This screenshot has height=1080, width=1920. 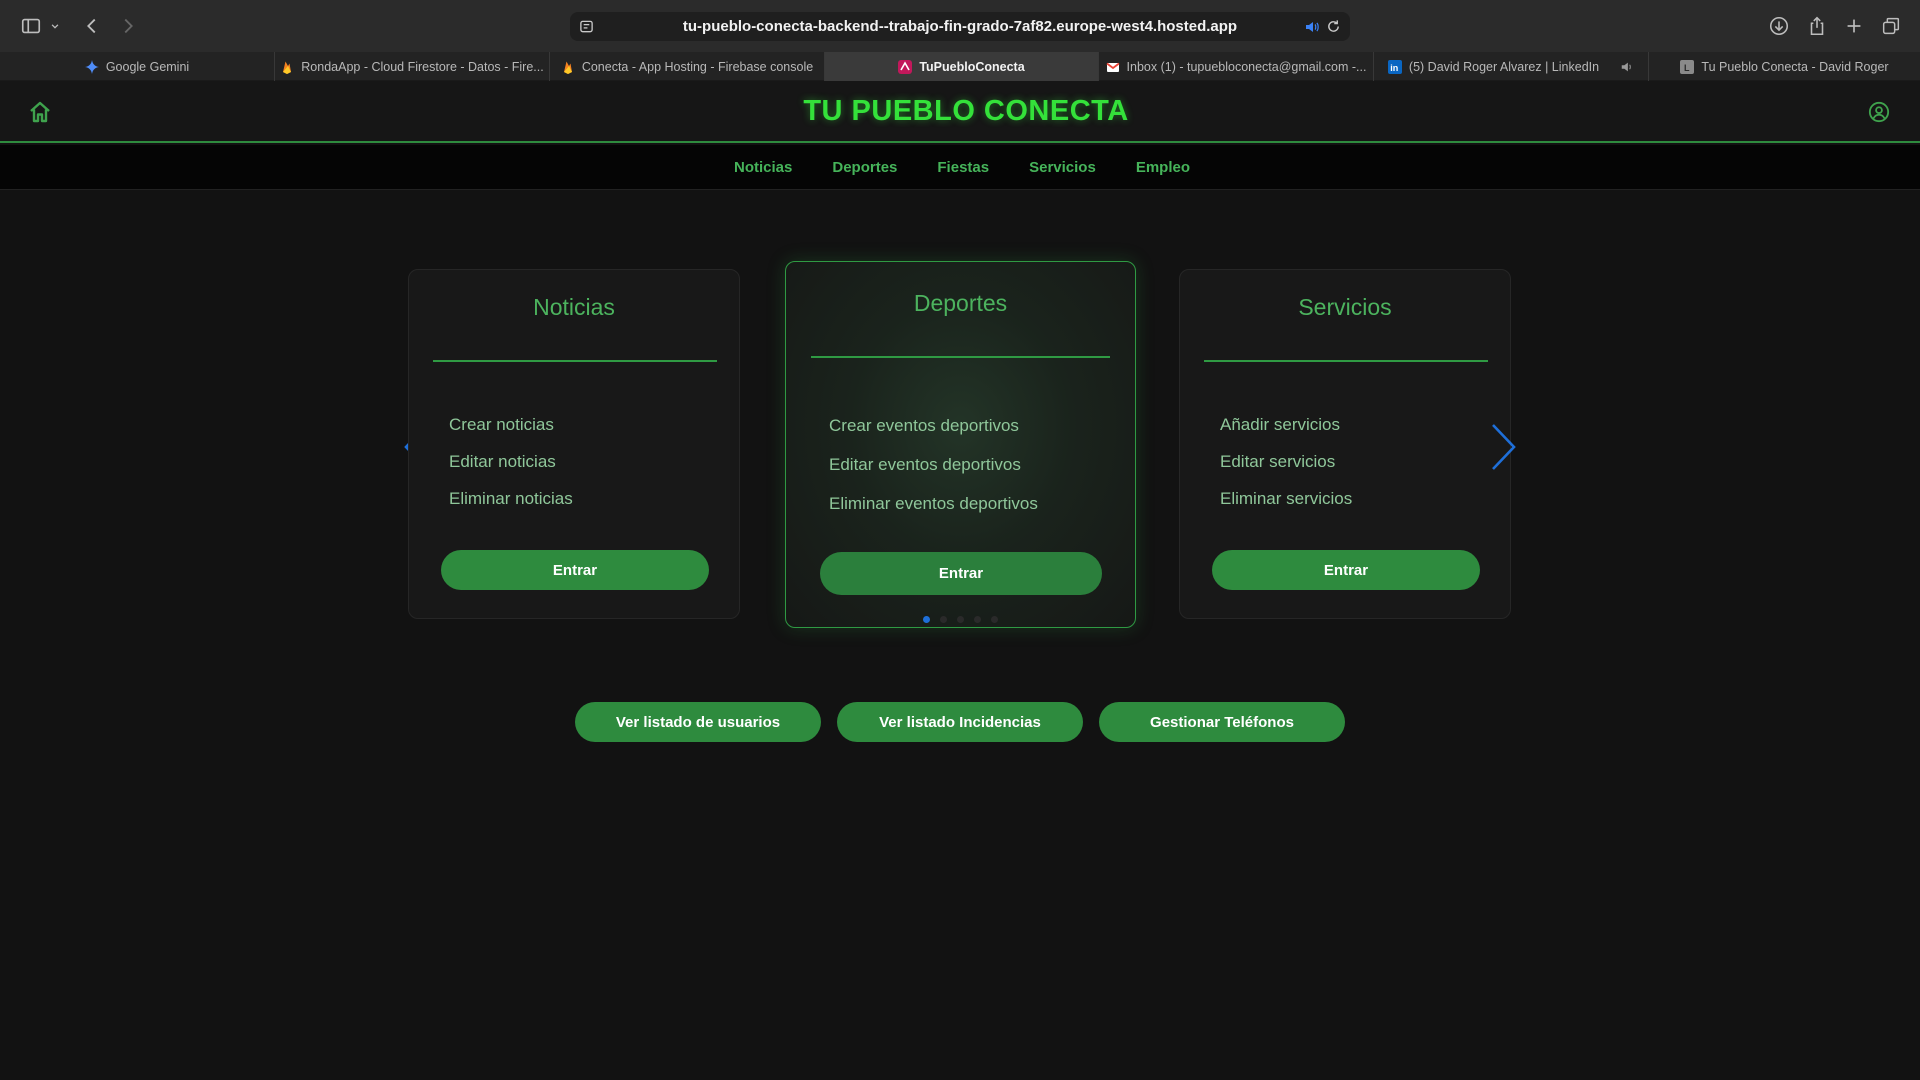 What do you see at coordinates (511, 499) in the screenshot?
I see `option-eliminar-noticias: Eliminar noticias` at bounding box center [511, 499].